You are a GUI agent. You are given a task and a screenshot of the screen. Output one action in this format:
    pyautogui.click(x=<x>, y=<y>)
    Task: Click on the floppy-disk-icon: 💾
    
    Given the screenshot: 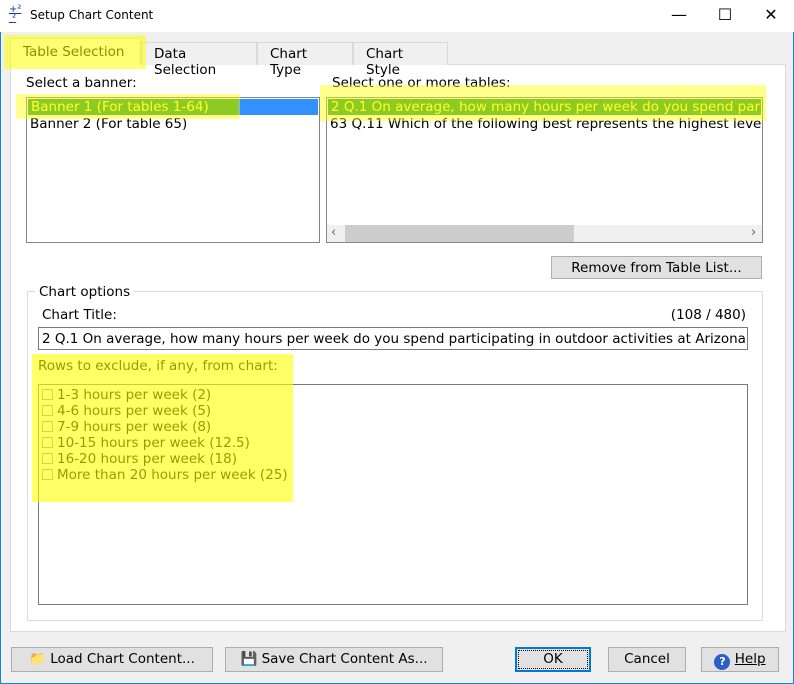 What is the action you would take?
    pyautogui.click(x=249, y=659)
    